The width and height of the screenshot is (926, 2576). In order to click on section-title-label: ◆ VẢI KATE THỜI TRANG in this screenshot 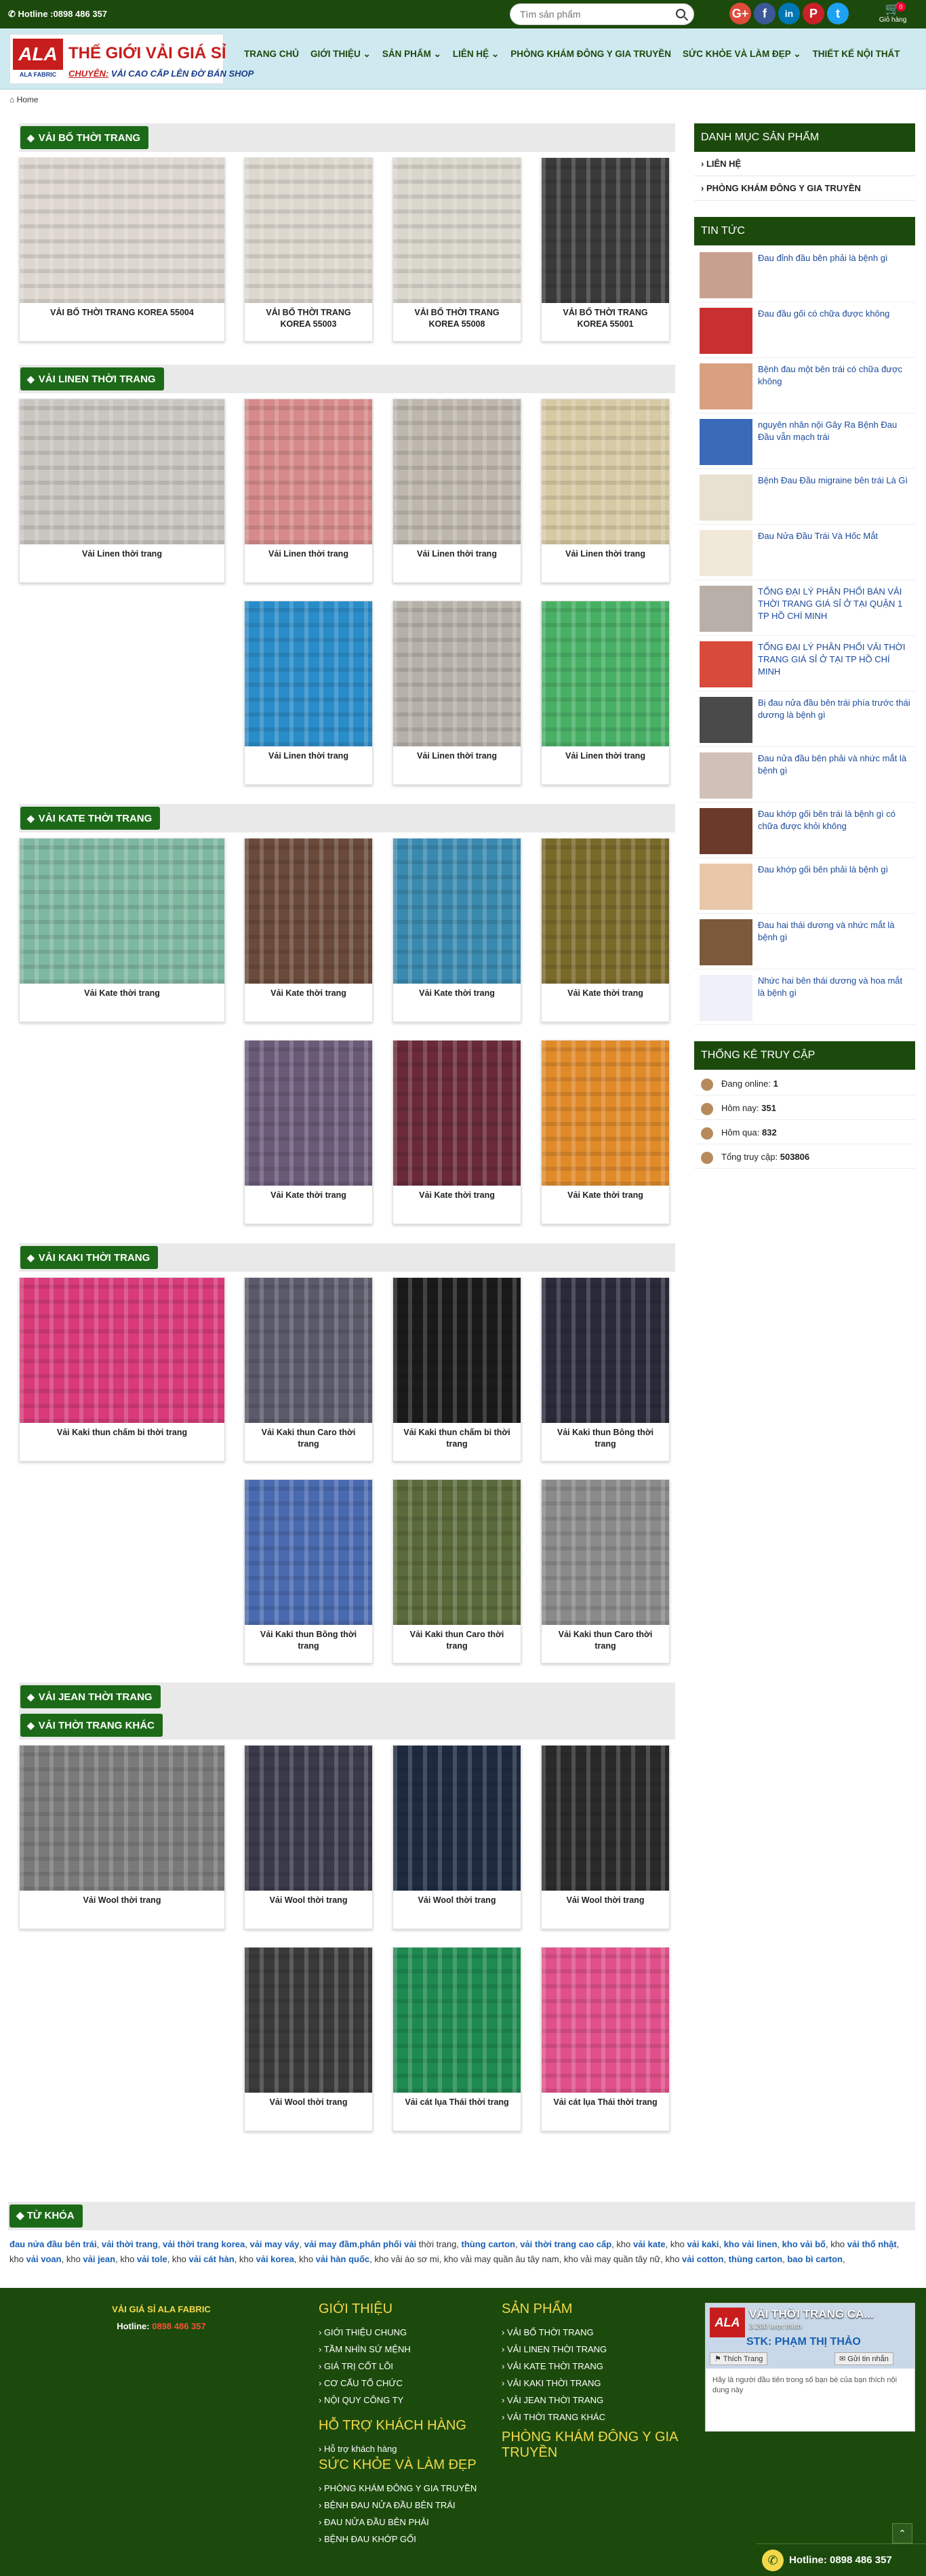, I will do `click(90, 818)`.